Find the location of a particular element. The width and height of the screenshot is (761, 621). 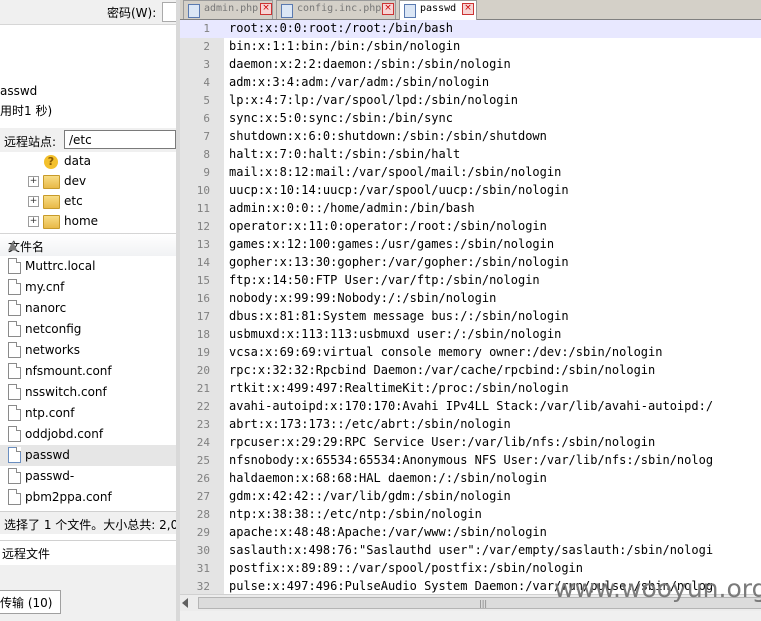

line-text: gdm:x:42:42::/var/lib/gdm:/sbin/nologin is located at coordinates (370, 496).